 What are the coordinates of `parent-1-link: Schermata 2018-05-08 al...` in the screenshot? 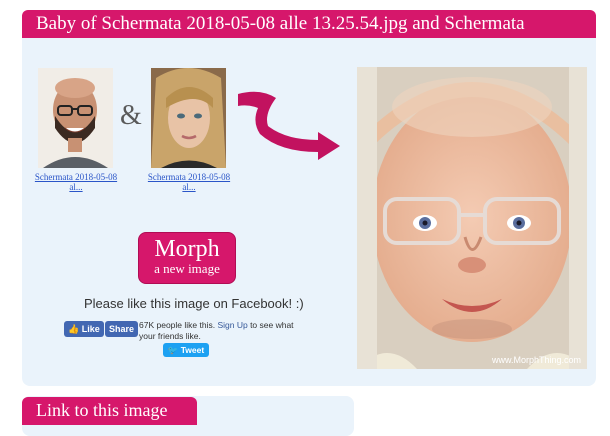 It's located at (76, 182).